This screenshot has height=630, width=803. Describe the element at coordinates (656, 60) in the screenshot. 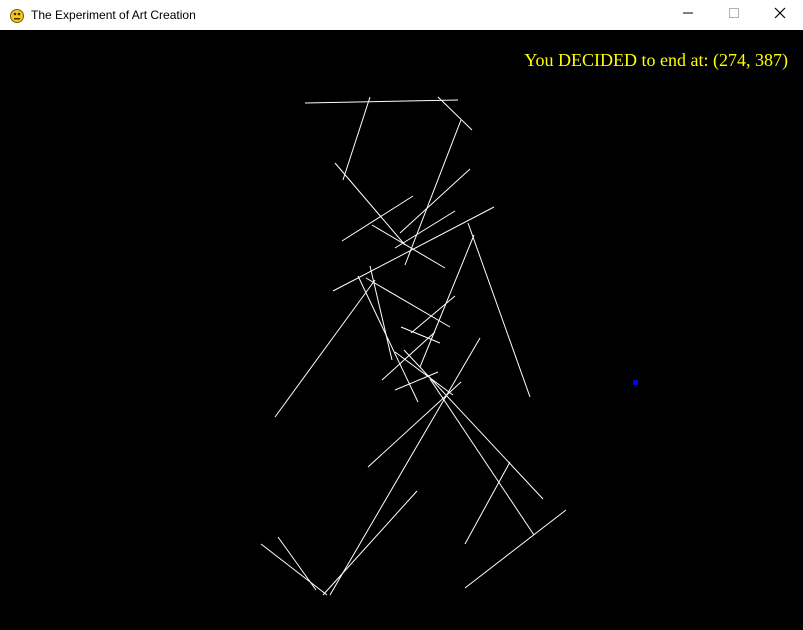

I see `status-message: You DECIDED to end at: (274, 387)` at that location.